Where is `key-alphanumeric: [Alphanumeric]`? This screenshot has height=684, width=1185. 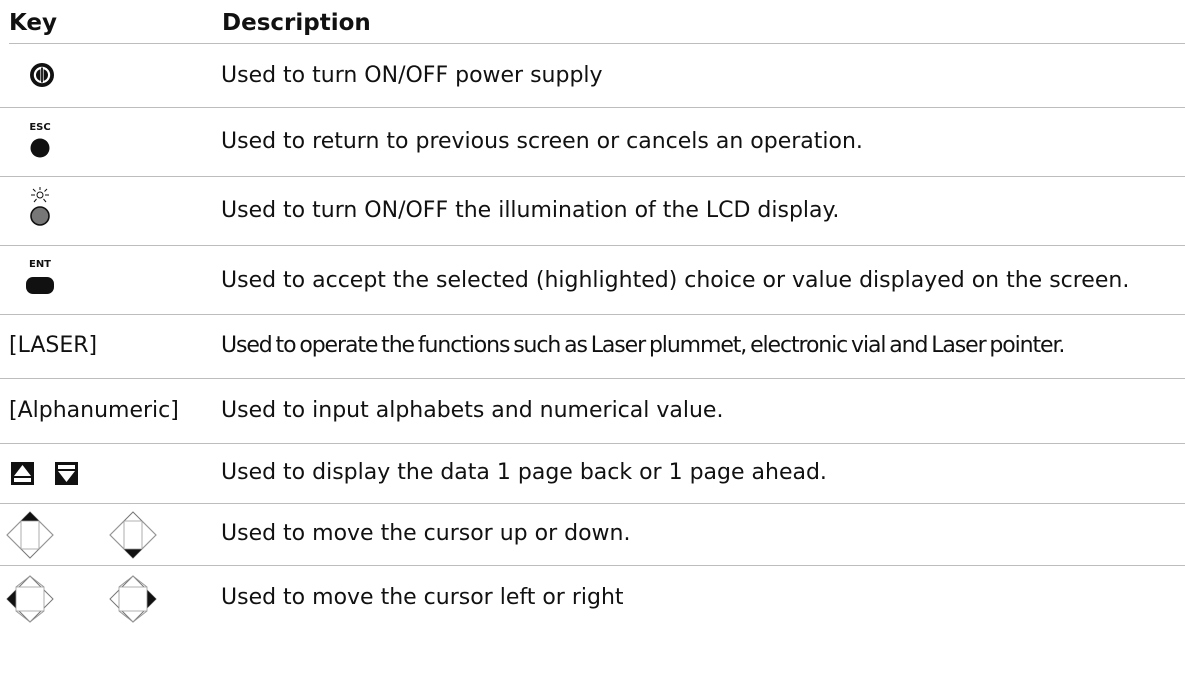
key-alphanumeric: [Alphanumeric] is located at coordinates (94, 410).